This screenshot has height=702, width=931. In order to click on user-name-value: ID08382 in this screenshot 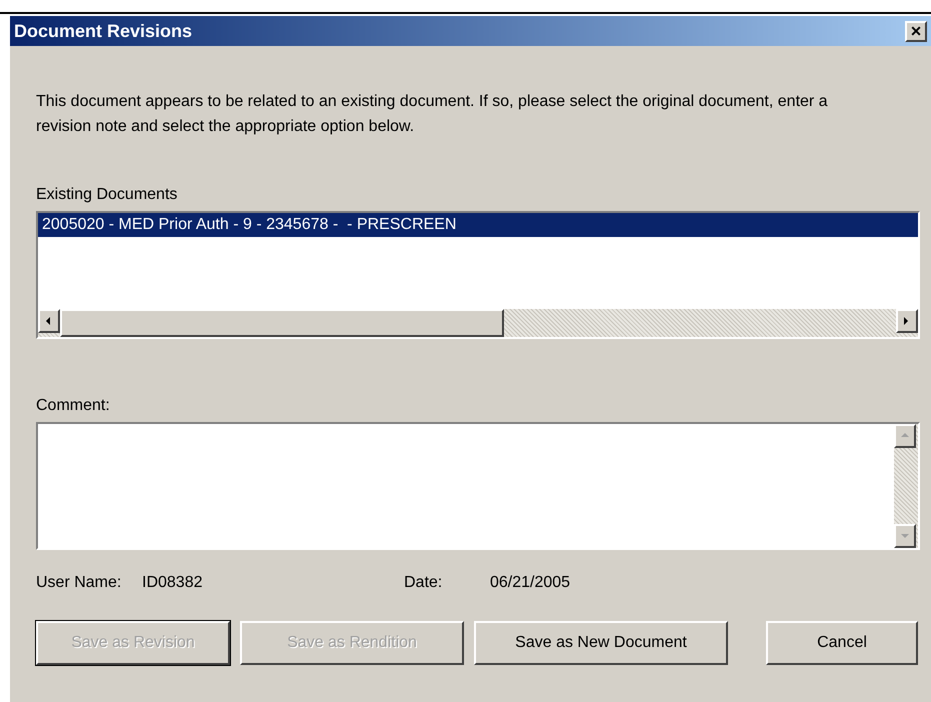, I will do `click(173, 583)`.